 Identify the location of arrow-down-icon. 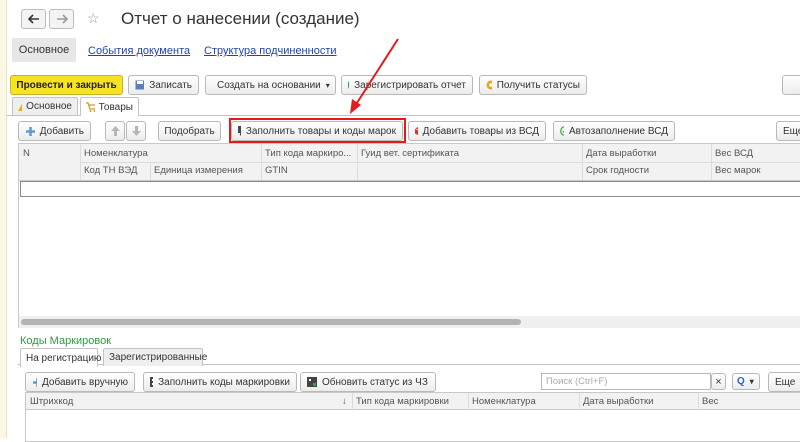
(136, 131).